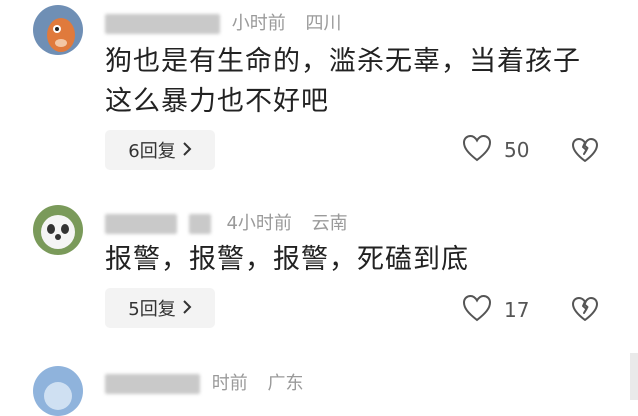 The width and height of the screenshot is (638, 416). Describe the element at coordinates (285, 383) in the screenshot. I see `comment-location: 广东` at that location.